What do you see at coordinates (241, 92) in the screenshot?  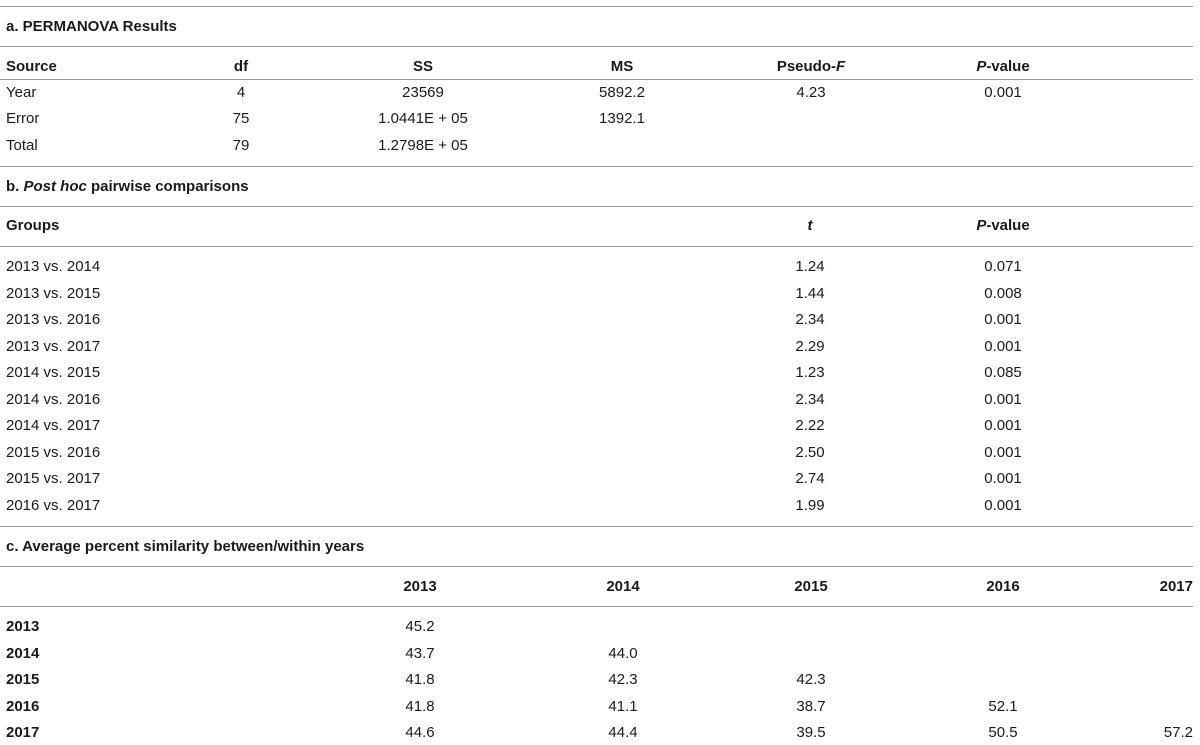 I see `df-cell: 4` at bounding box center [241, 92].